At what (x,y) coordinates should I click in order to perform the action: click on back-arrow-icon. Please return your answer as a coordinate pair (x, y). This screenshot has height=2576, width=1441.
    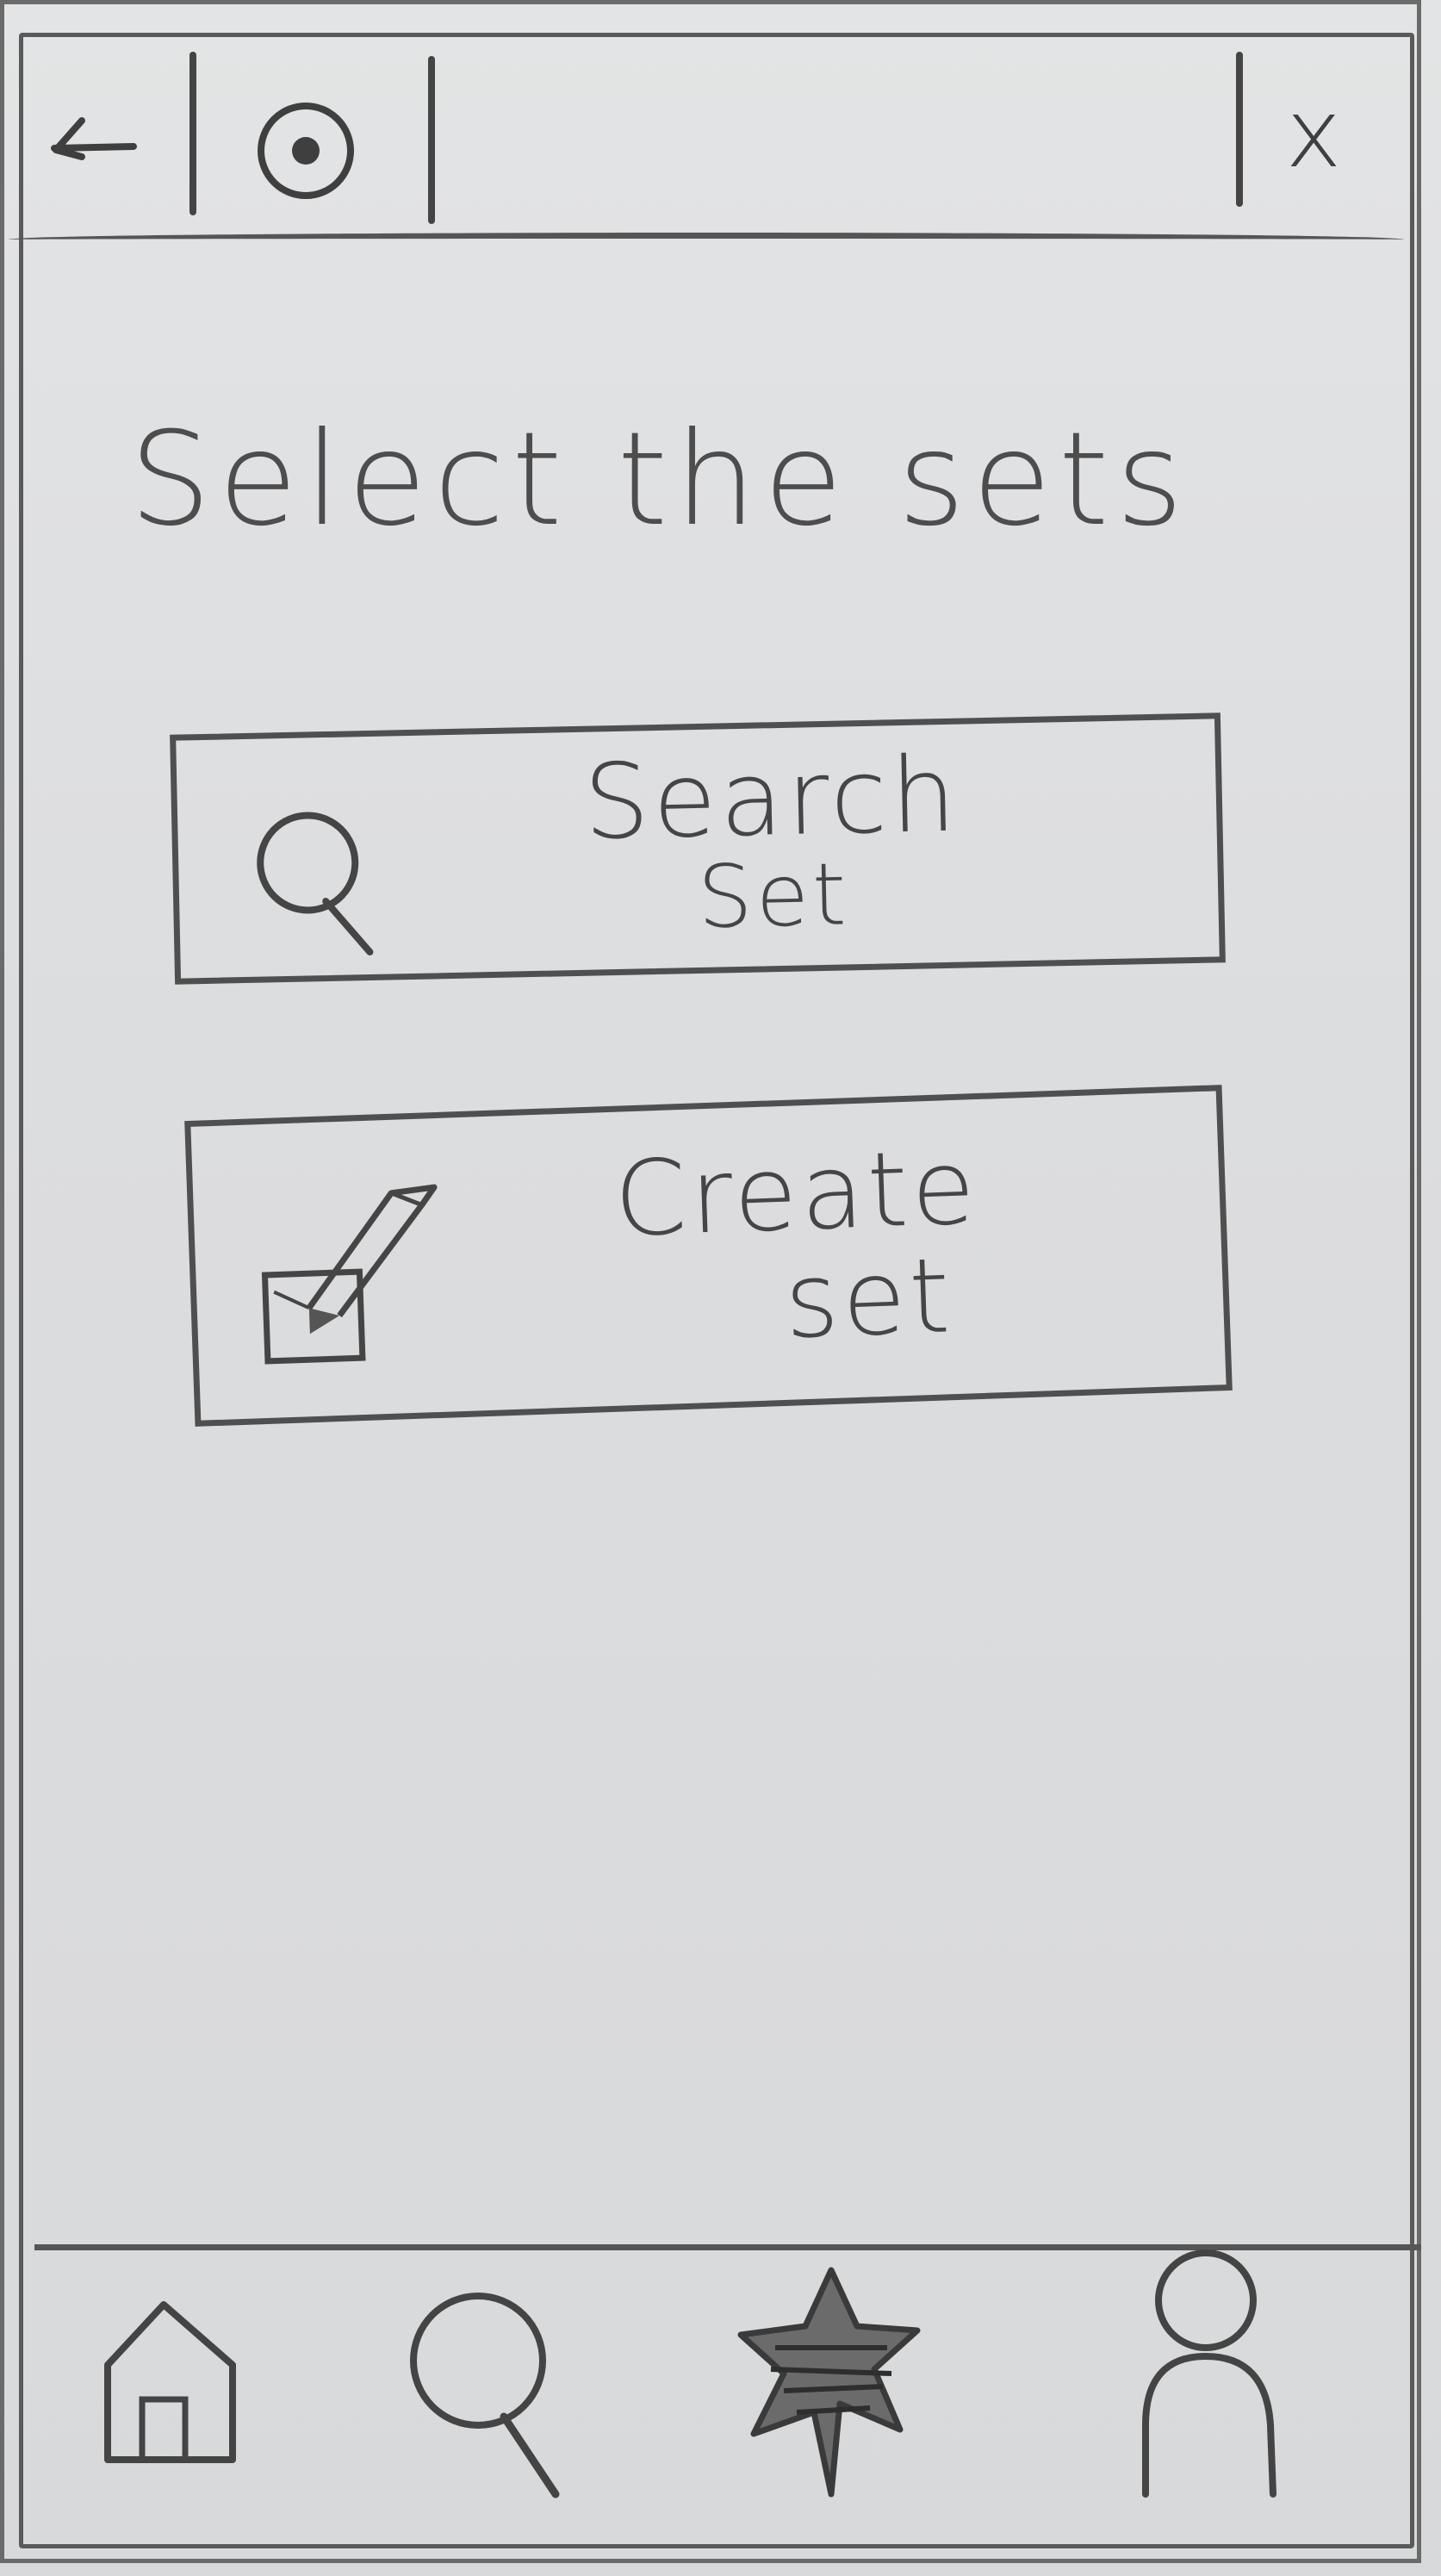
    Looking at the image, I should click on (94, 139).